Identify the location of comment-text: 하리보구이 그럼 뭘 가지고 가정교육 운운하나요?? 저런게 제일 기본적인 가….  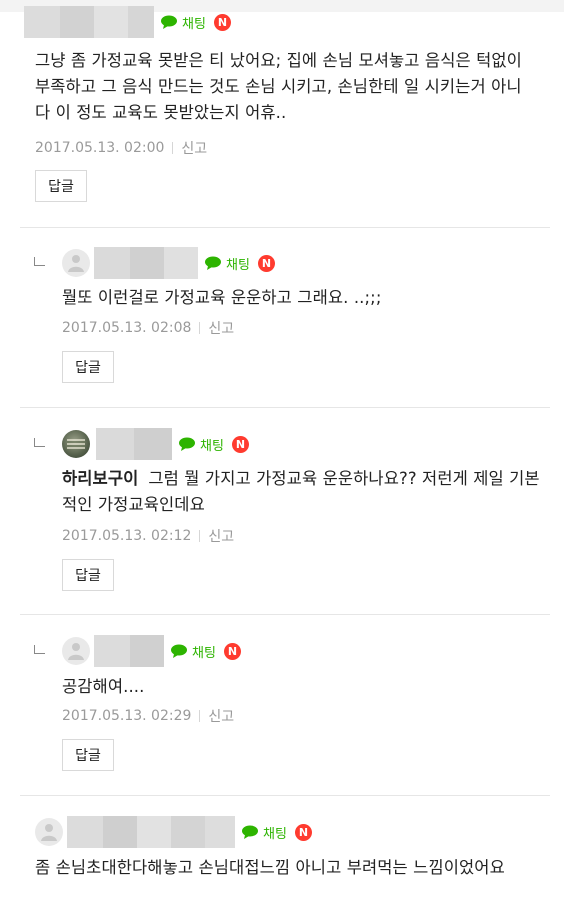
(306, 492).